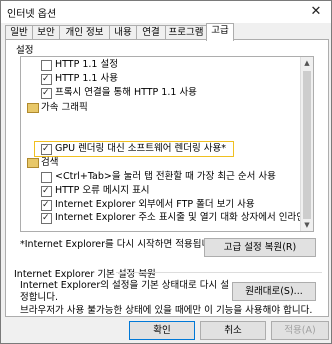 This screenshot has width=332, height=344. What do you see at coordinates (307, 63) in the screenshot?
I see `scroll-up-arrow-icon: ▲` at bounding box center [307, 63].